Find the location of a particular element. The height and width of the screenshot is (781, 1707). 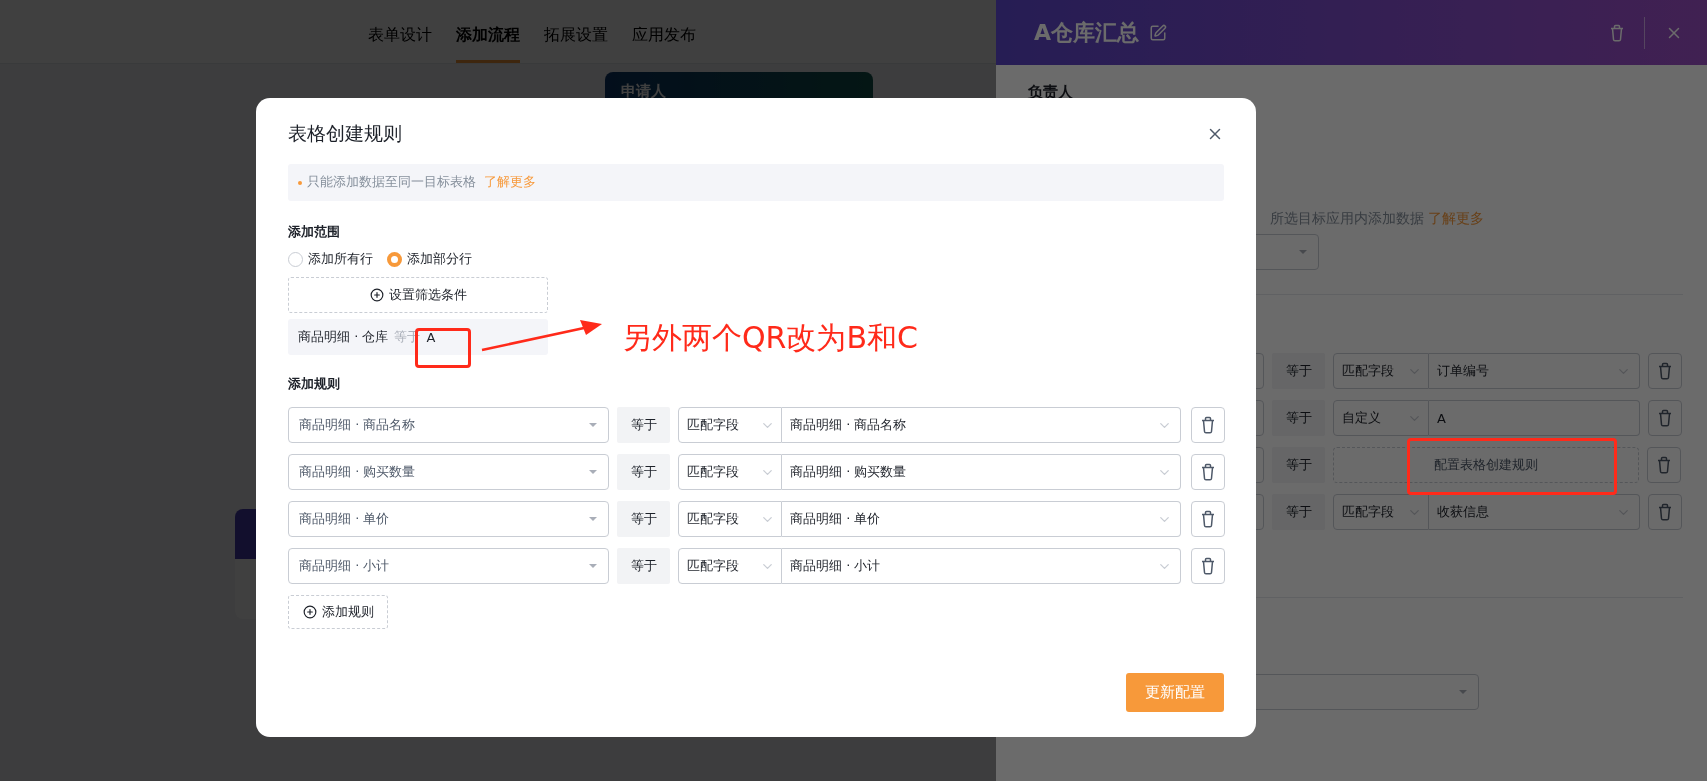

add-rule-button: 添加规则 is located at coordinates (338, 612).